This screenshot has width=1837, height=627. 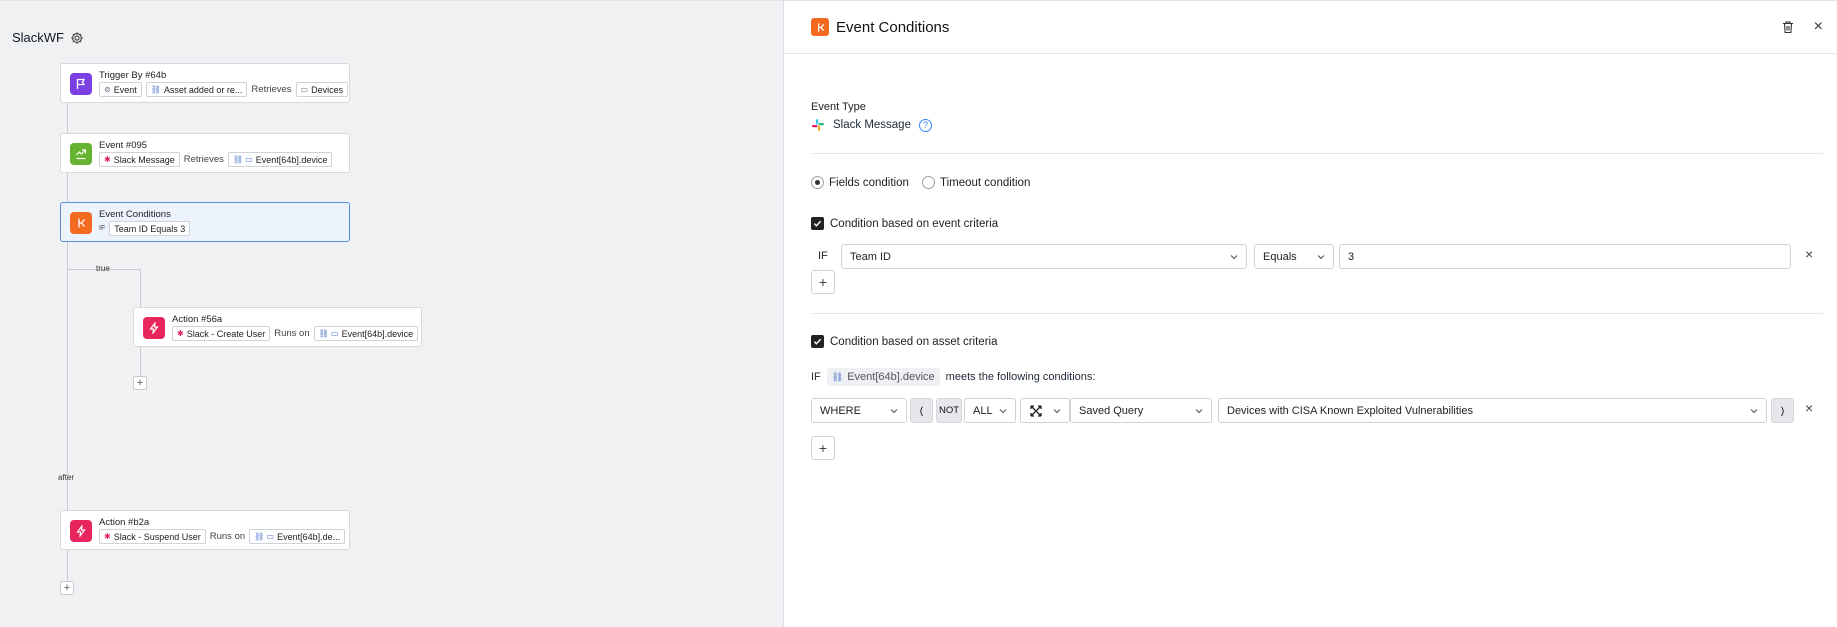 What do you see at coordinates (817, 182) in the screenshot?
I see `fields-condition-radio` at bounding box center [817, 182].